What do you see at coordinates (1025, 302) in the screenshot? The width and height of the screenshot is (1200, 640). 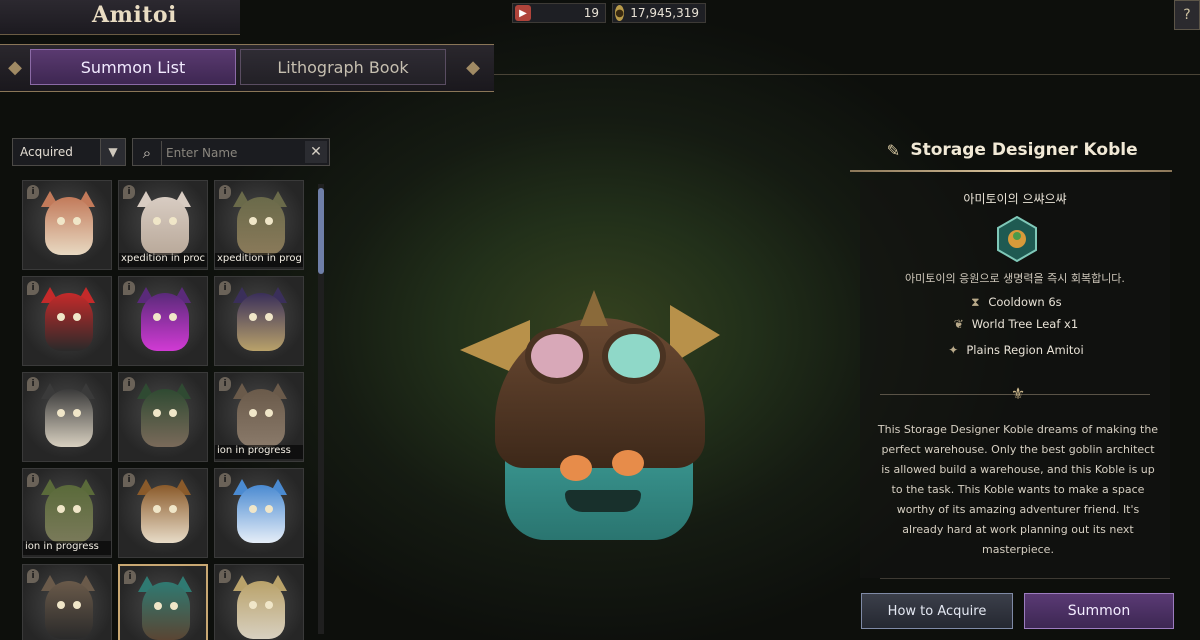 I see `stat-label: Cooldown 6s` at bounding box center [1025, 302].